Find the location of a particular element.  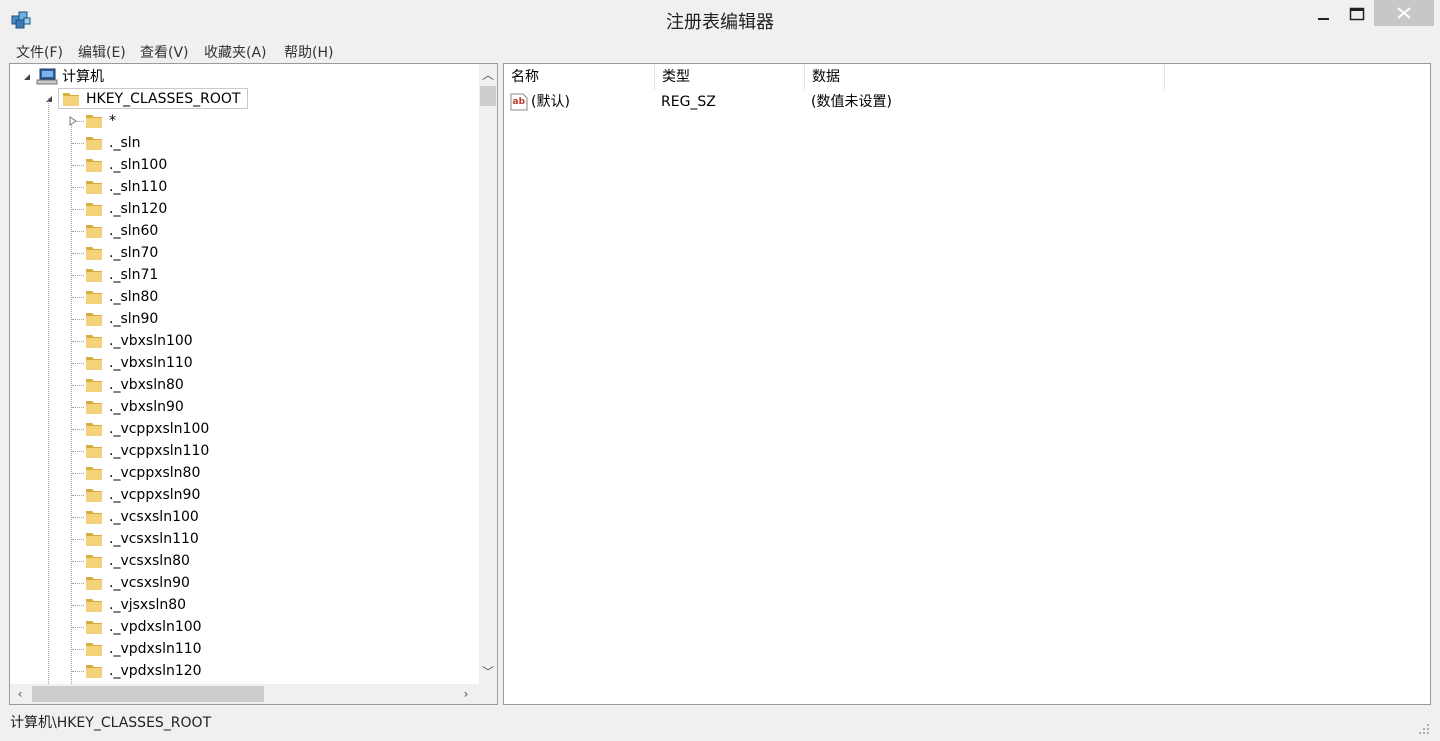

tree-item-key: ._sln80 is located at coordinates (245, 297).